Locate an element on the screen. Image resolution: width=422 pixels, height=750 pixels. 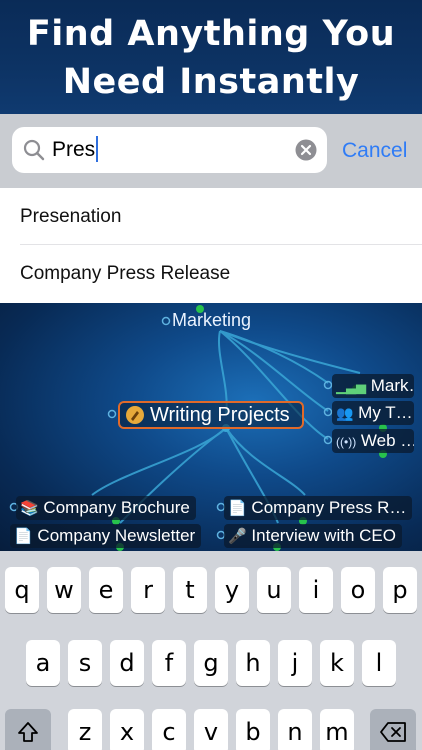
topic-company-newsletter: 📄 Company Newsletter is located at coordinates (106, 536).